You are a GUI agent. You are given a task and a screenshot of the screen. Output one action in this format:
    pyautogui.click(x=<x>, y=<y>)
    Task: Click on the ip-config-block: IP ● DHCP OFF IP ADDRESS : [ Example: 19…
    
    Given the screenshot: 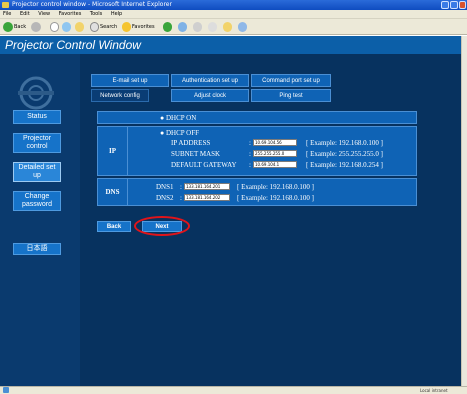 What is the action you would take?
    pyautogui.click(x=257, y=151)
    